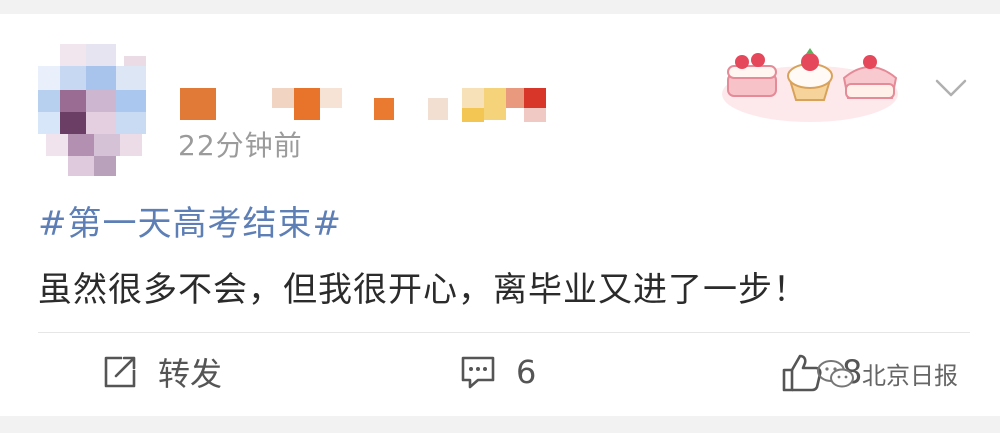  Describe the element at coordinates (190, 374) in the screenshot. I see `repost-label: 转发` at that location.